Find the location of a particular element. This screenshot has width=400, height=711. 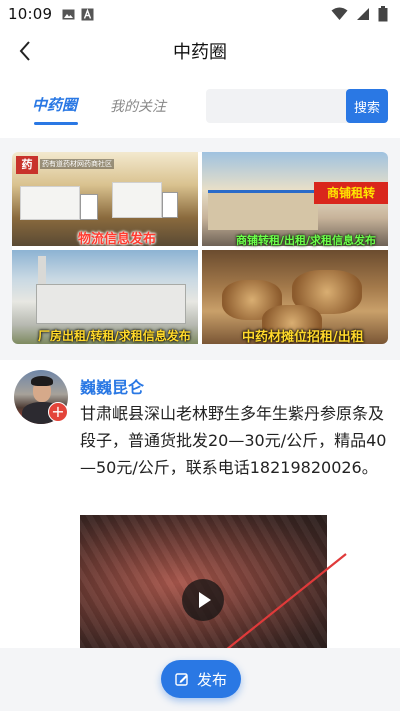

tabs-row: 中药圈 我的关注 搜索 is located at coordinates (200, 107).